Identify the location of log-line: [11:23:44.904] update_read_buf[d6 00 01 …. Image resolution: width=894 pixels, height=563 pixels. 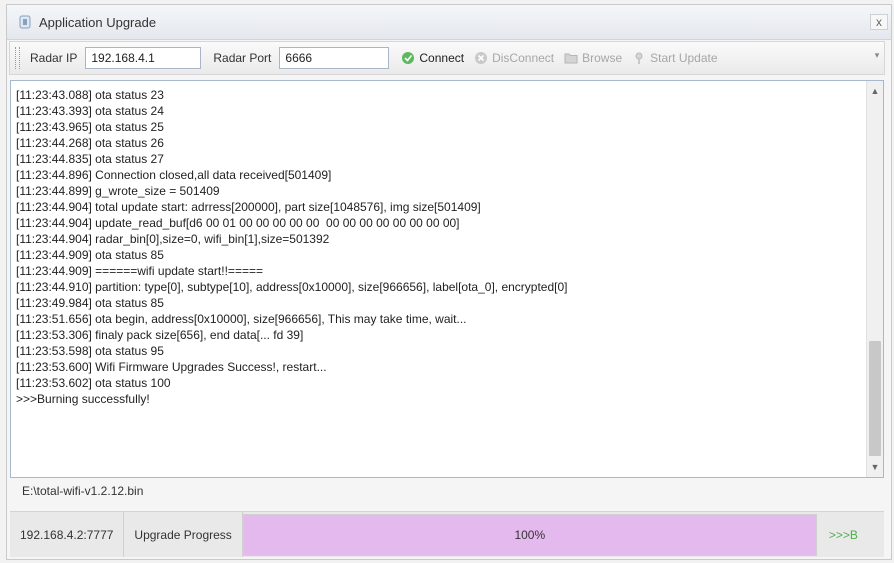
(238, 223).